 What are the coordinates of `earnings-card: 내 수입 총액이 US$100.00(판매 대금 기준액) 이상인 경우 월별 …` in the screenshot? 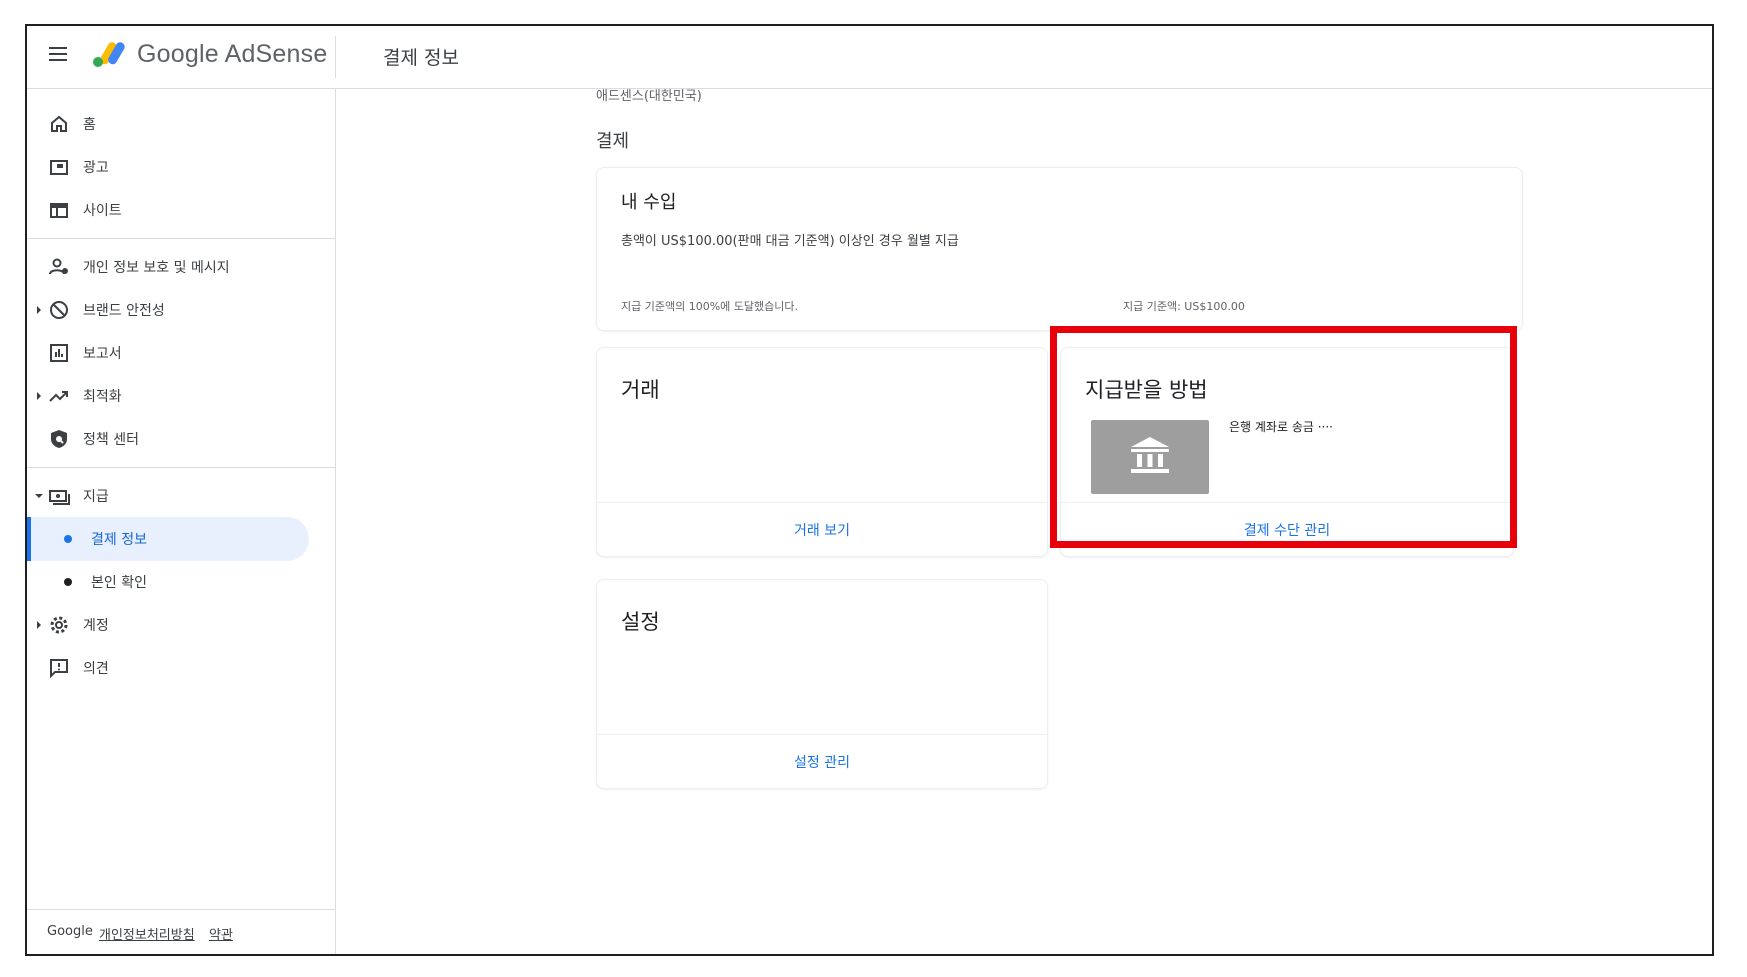 It's located at (1059, 249).